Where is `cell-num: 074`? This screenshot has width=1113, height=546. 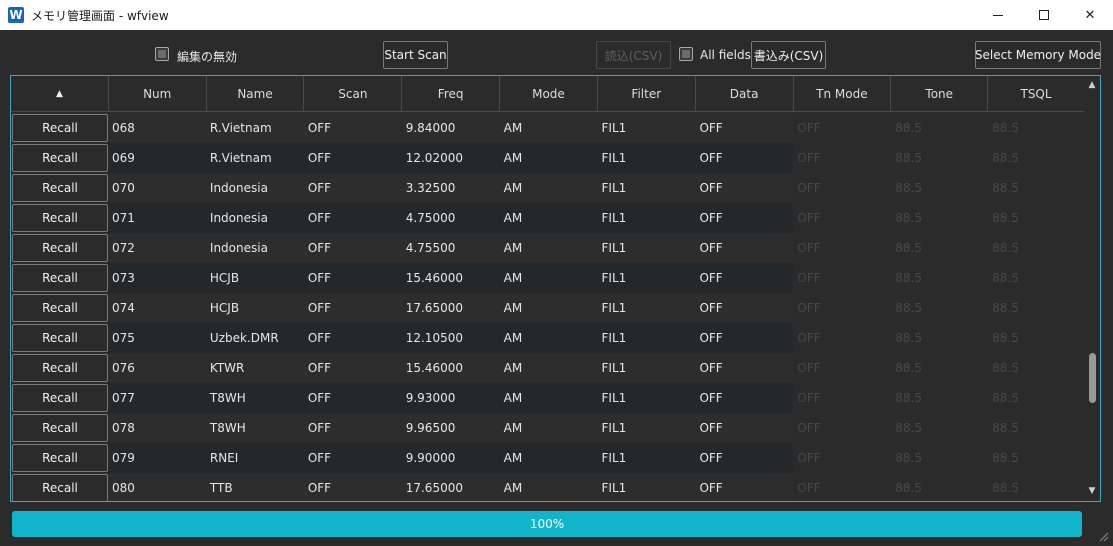
cell-num: 074 is located at coordinates (157, 308).